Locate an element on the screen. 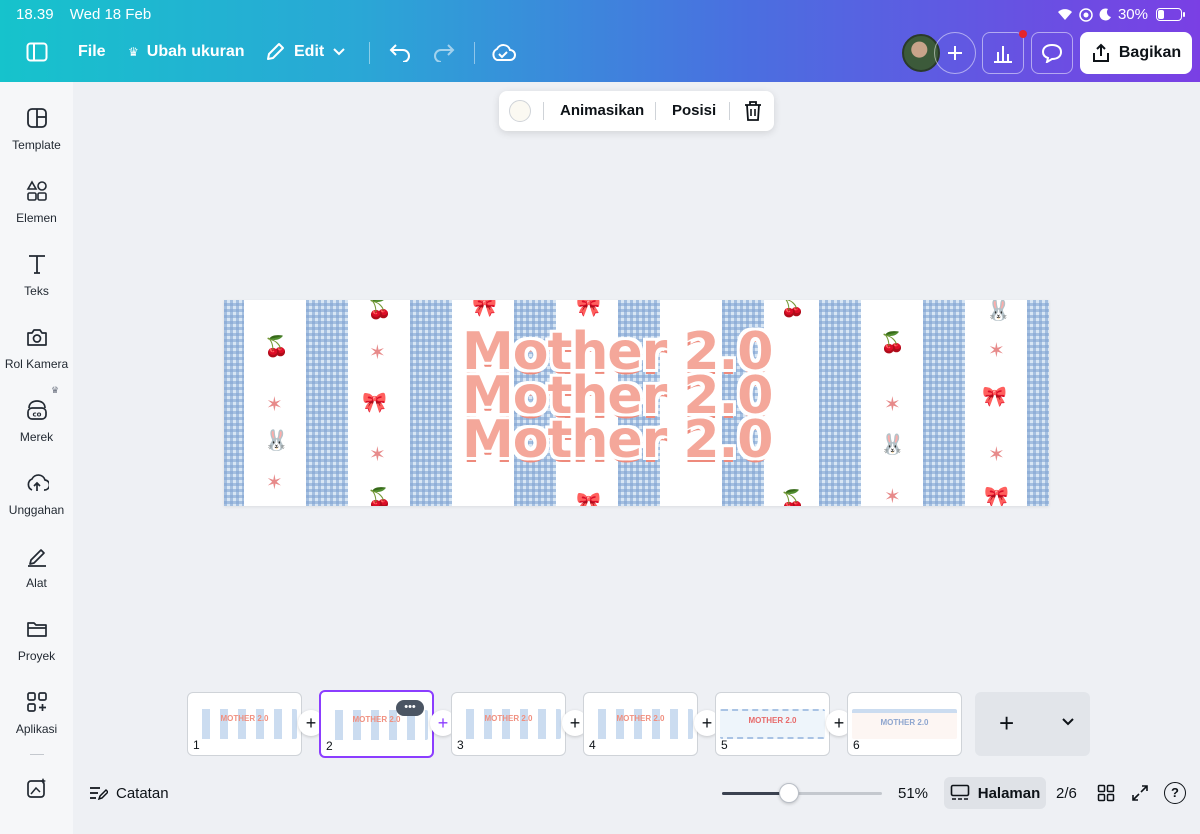 The height and width of the screenshot is (834, 1200). page-thumbnail: MOTHER 2.0 1 is located at coordinates (244, 724).